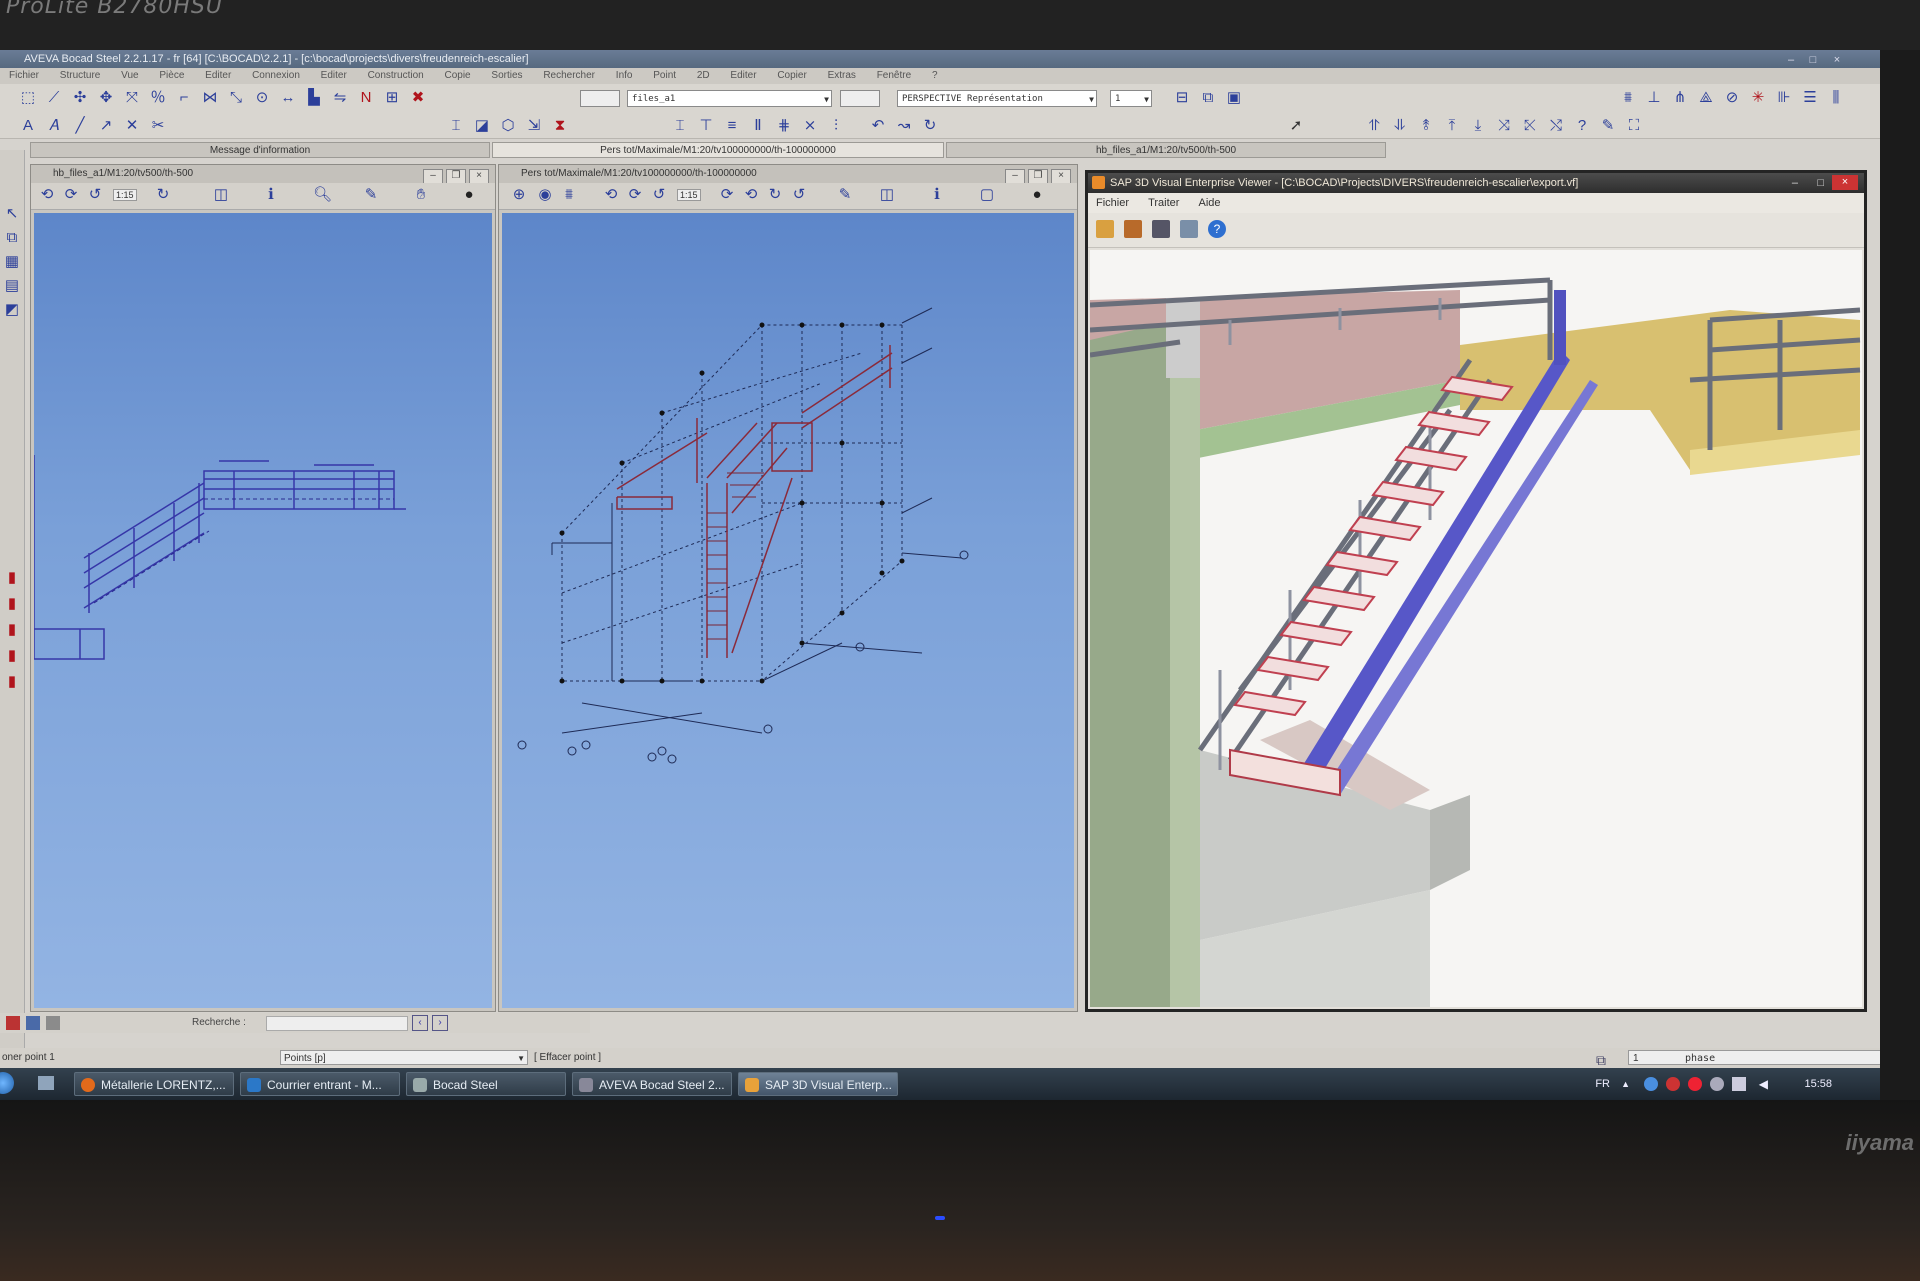 This screenshot has height=1281, width=1920. What do you see at coordinates (80, 76) in the screenshot?
I see `menu-item: Structure` at bounding box center [80, 76].